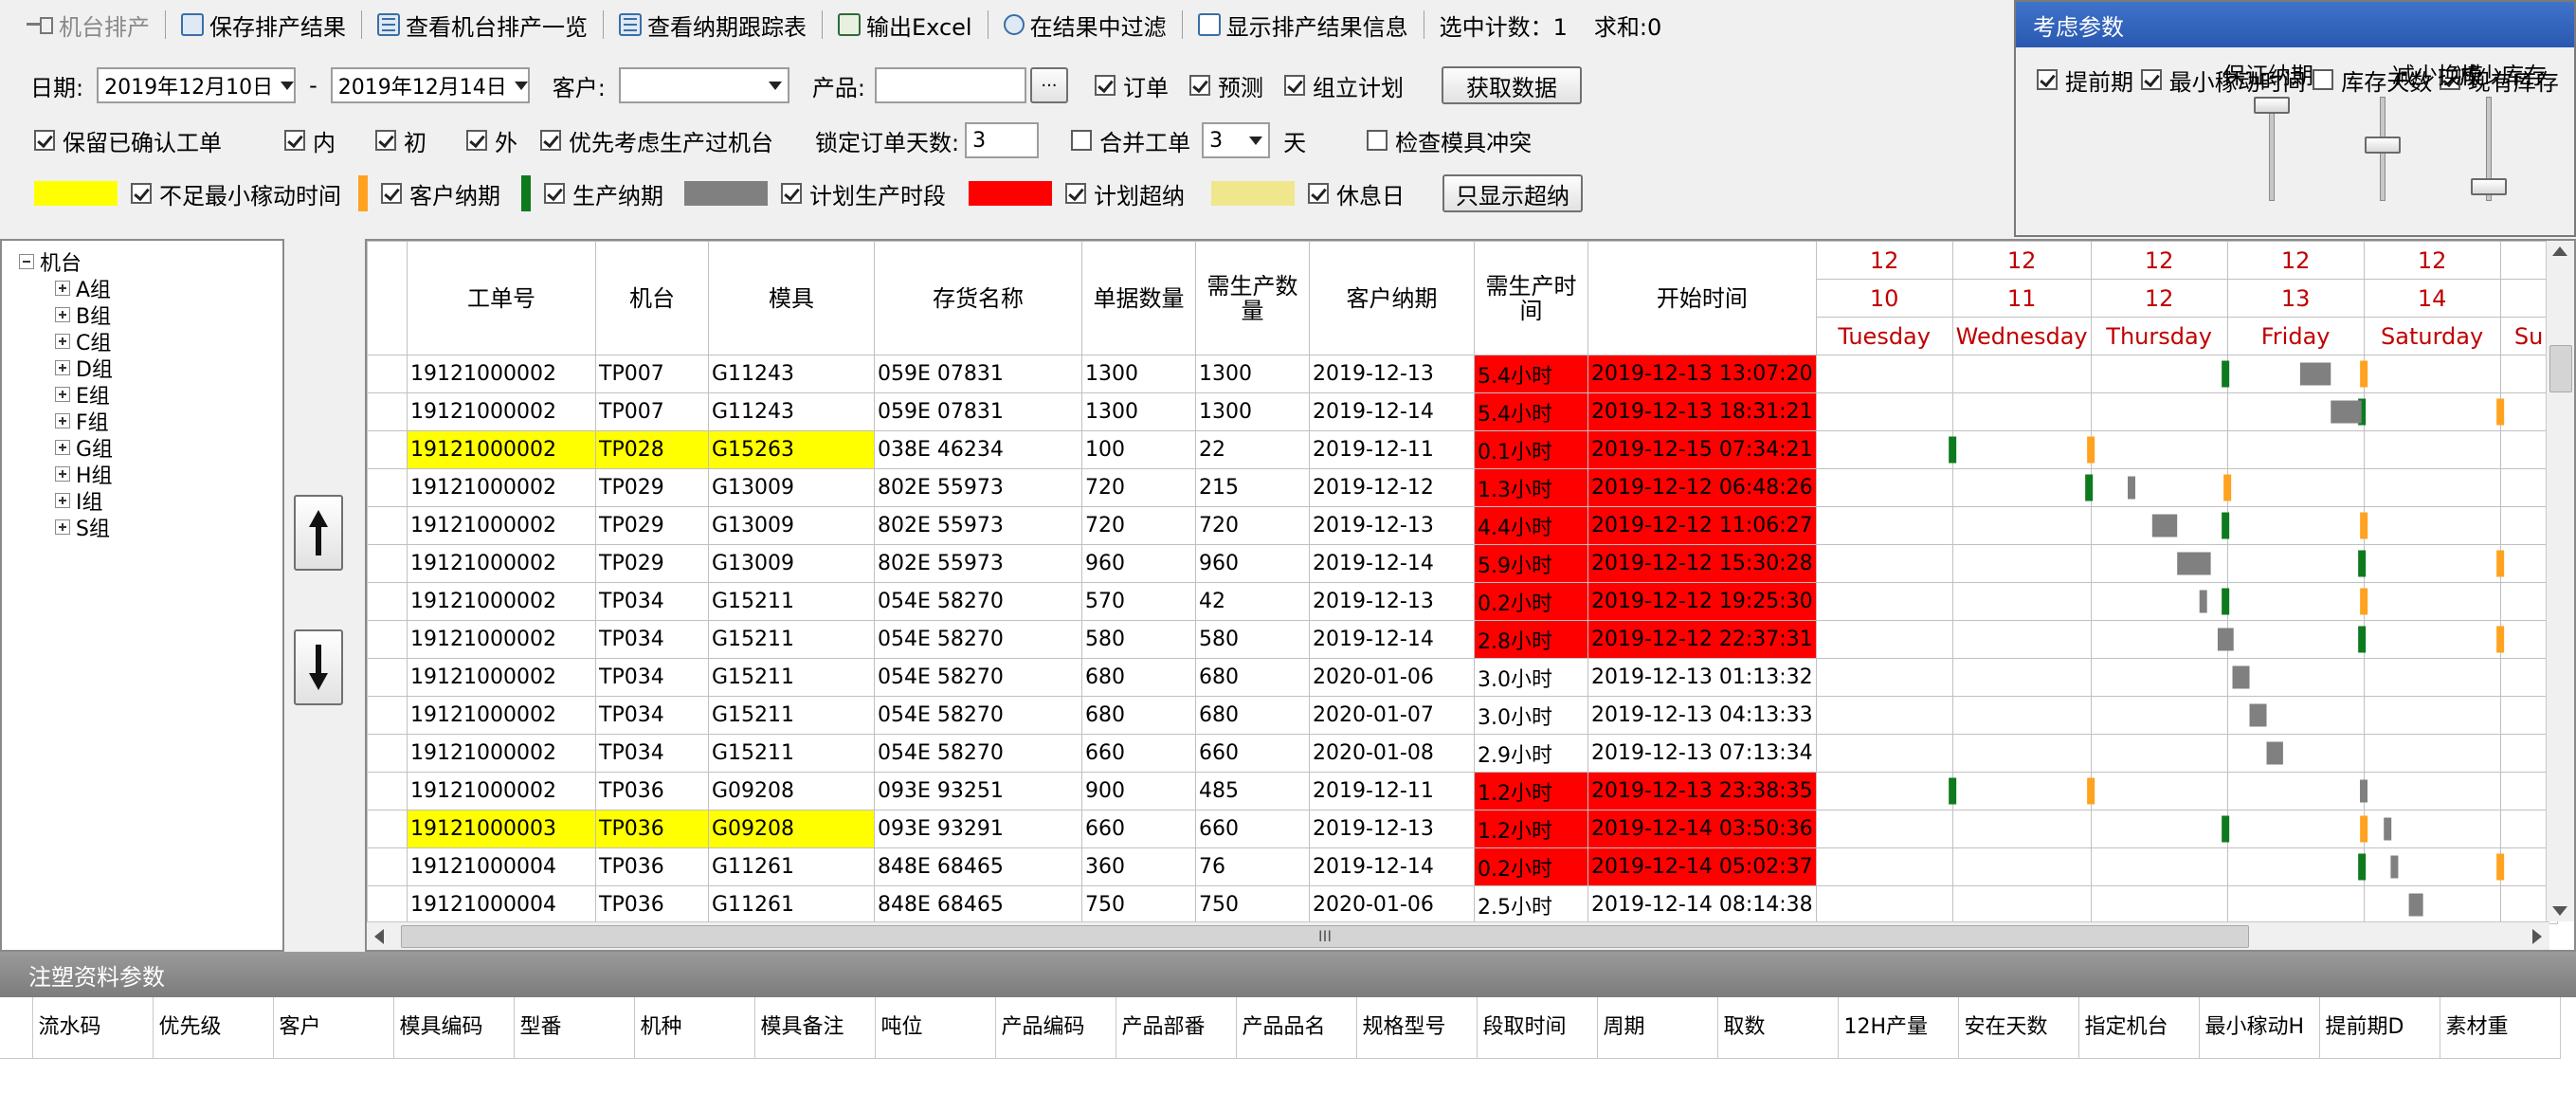 Image resolution: width=2576 pixels, height=1111 pixels. I want to click on cell-start: 2019-12-12 22:37:31, so click(1702, 639).